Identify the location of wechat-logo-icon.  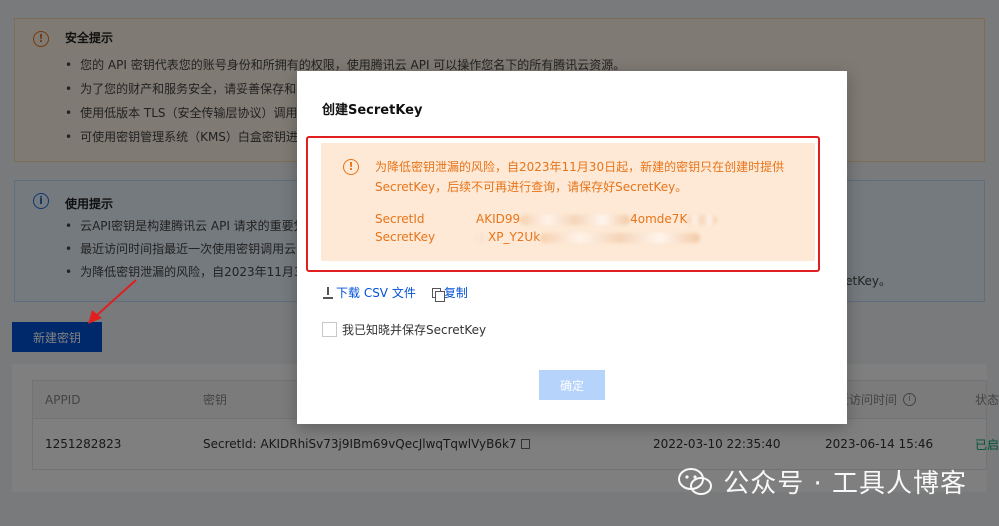
(695, 481).